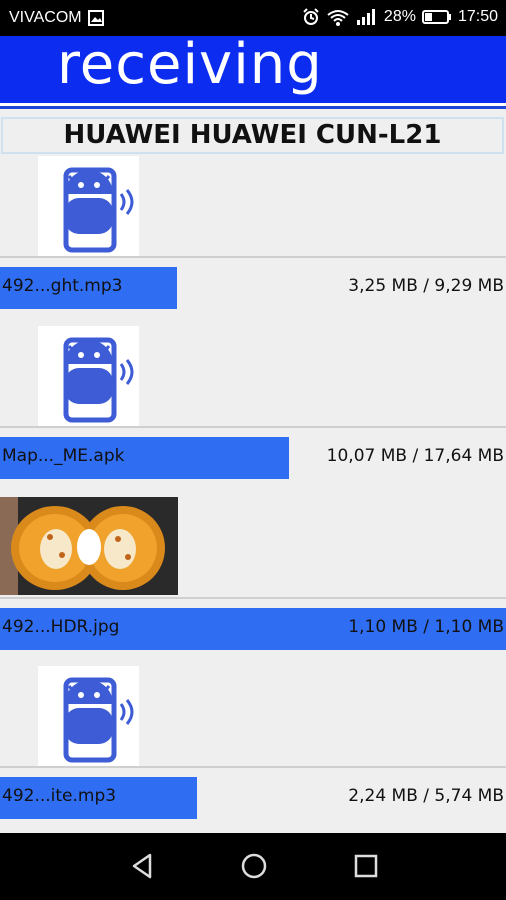 The width and height of the screenshot is (506, 900). What do you see at coordinates (426, 627) in the screenshot?
I see `file-size: 1,10 MB / 1,10 MB` at bounding box center [426, 627].